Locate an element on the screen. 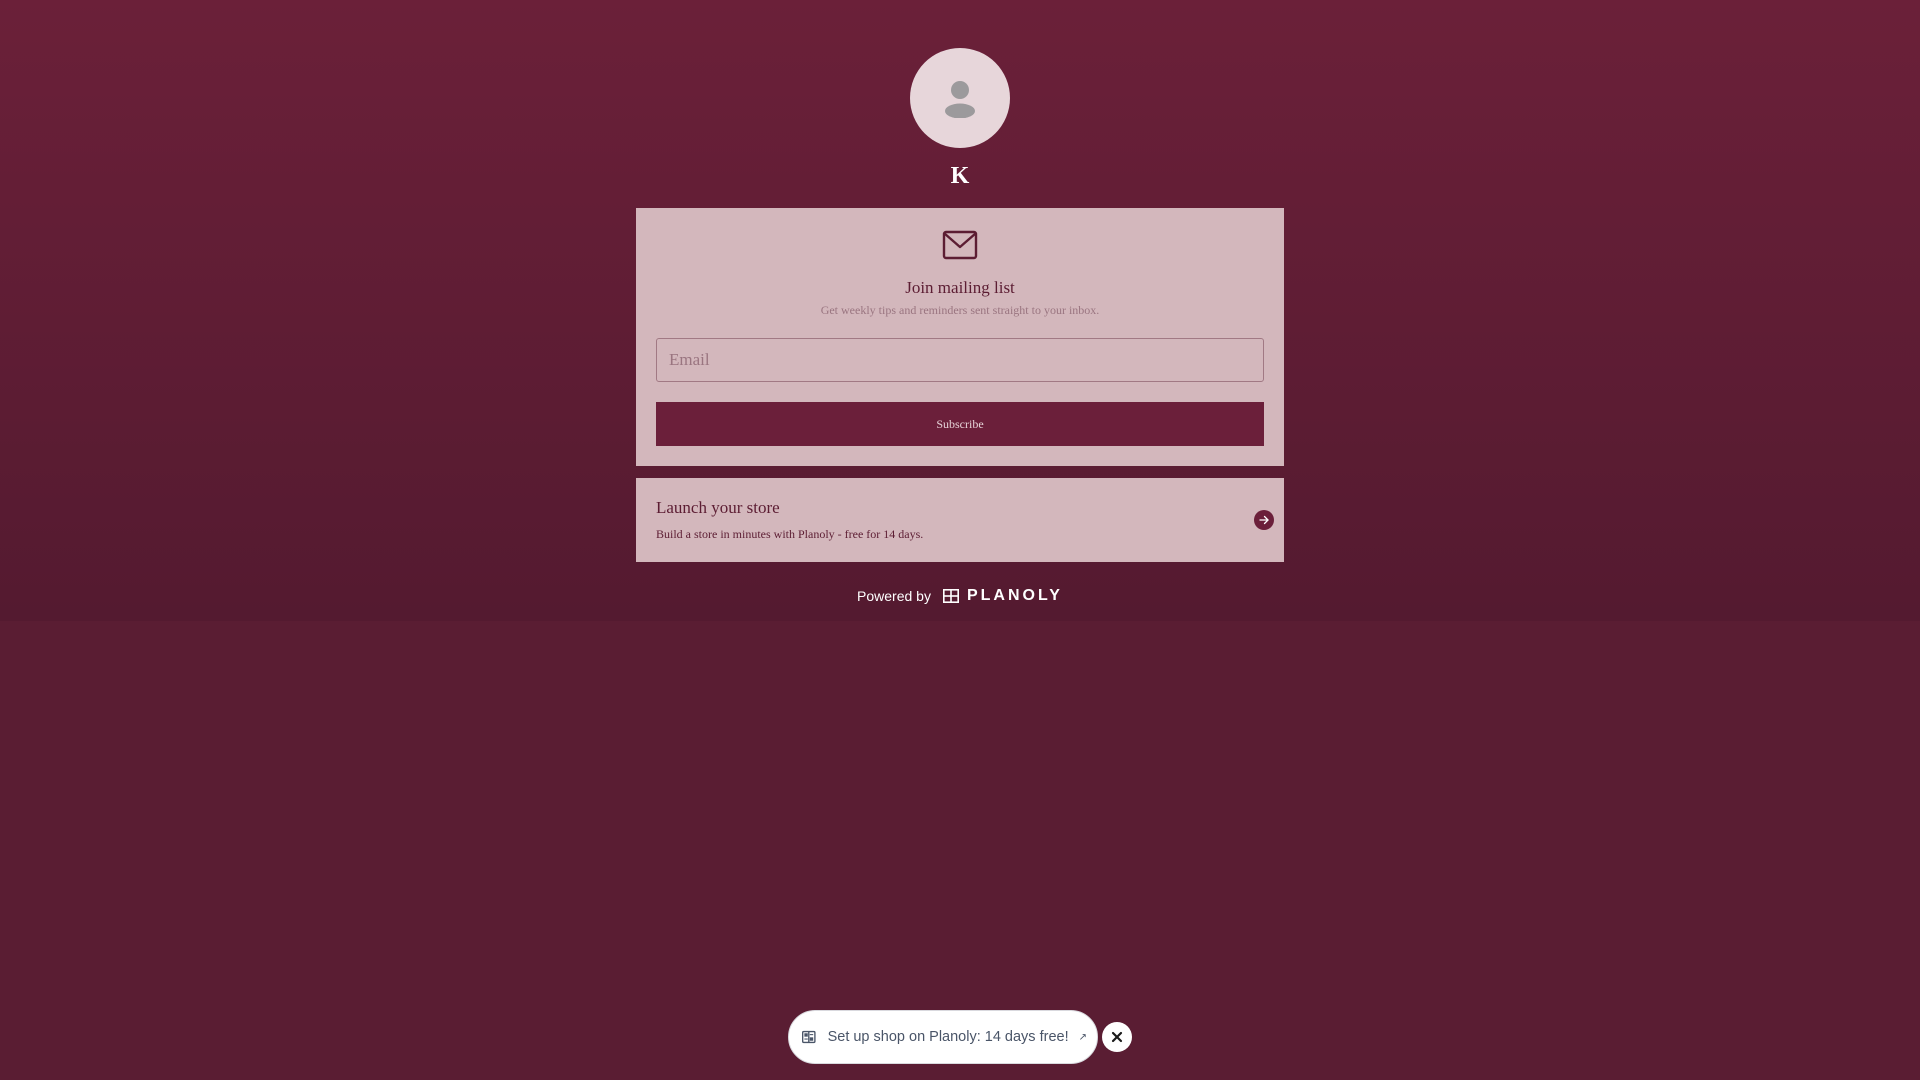 The height and width of the screenshot is (1080, 1920). avatar is located at coordinates (960, 98).